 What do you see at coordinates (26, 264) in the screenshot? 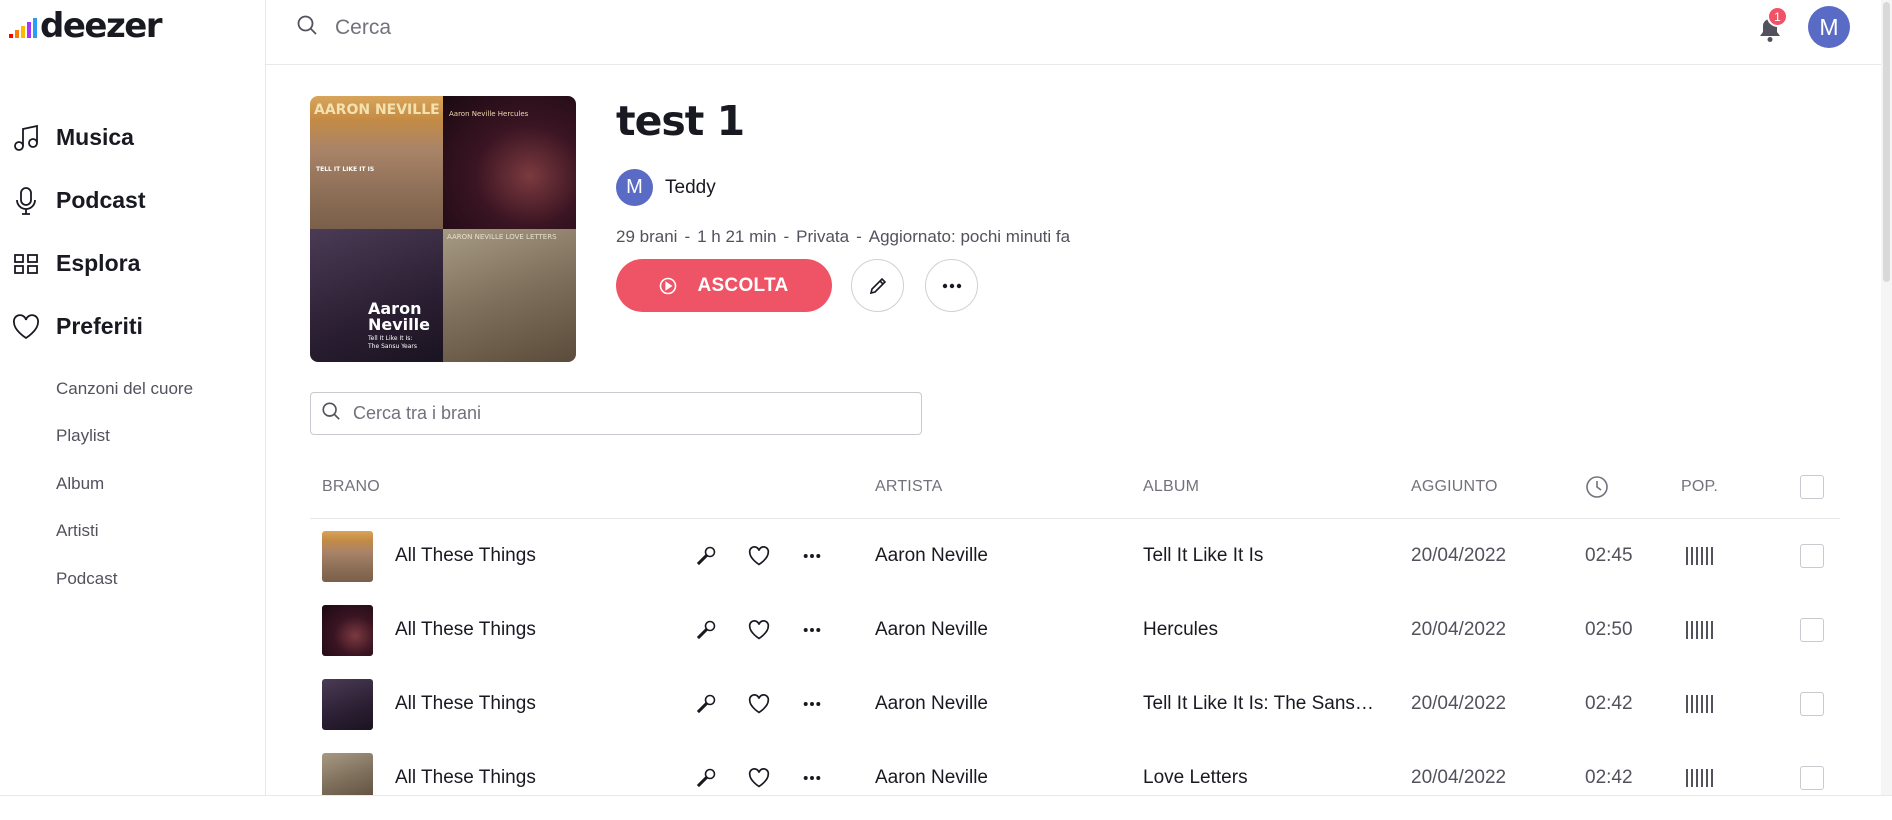
I see `grid-icon` at bounding box center [26, 264].